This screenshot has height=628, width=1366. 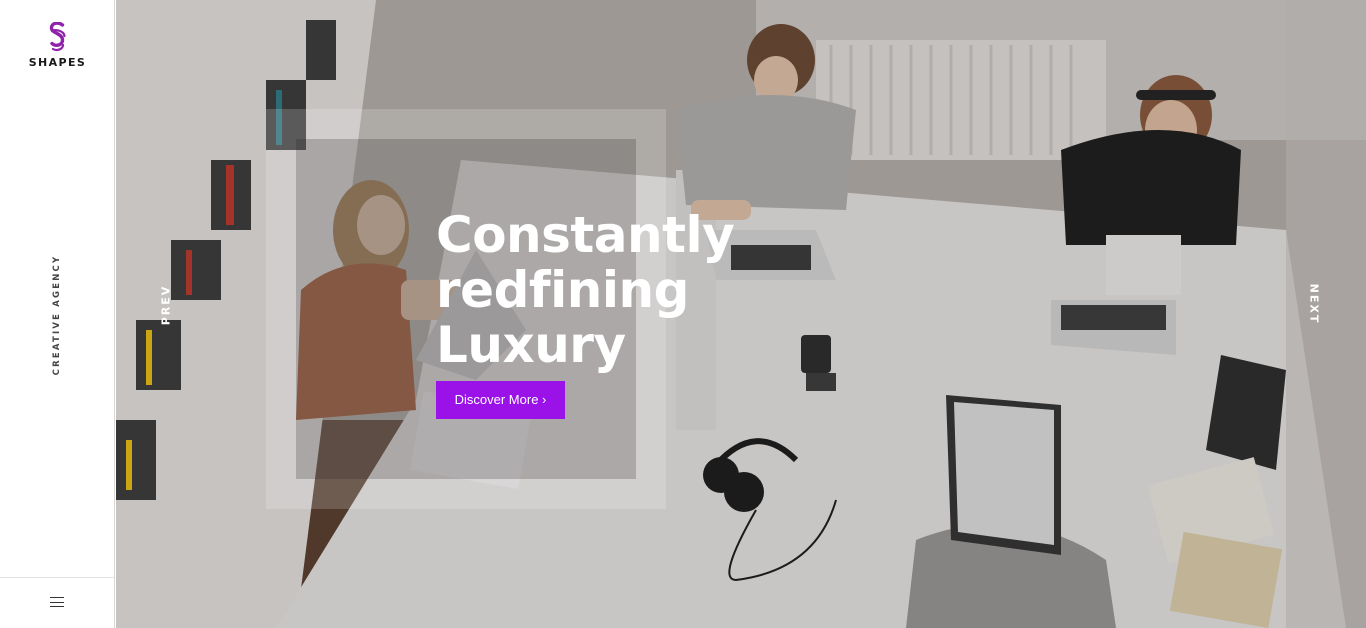 I want to click on hamburger-menu-icon, so click(x=57, y=602).